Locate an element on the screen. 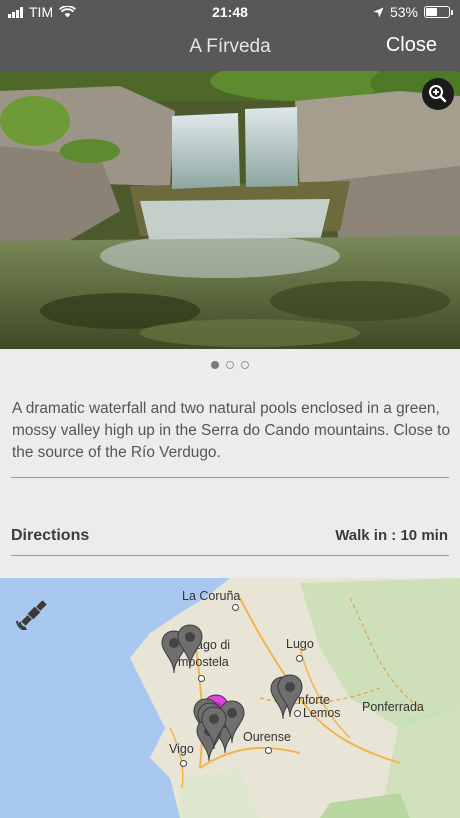 The height and width of the screenshot is (818, 460). battery-percent: 53% is located at coordinates (403, 12).